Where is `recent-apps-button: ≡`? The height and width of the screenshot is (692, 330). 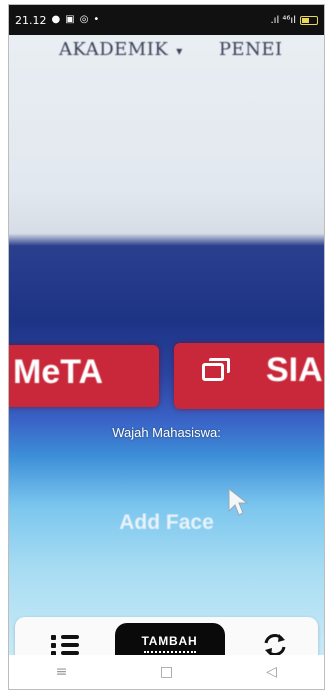 recent-apps-button: ≡ is located at coordinates (62, 672).